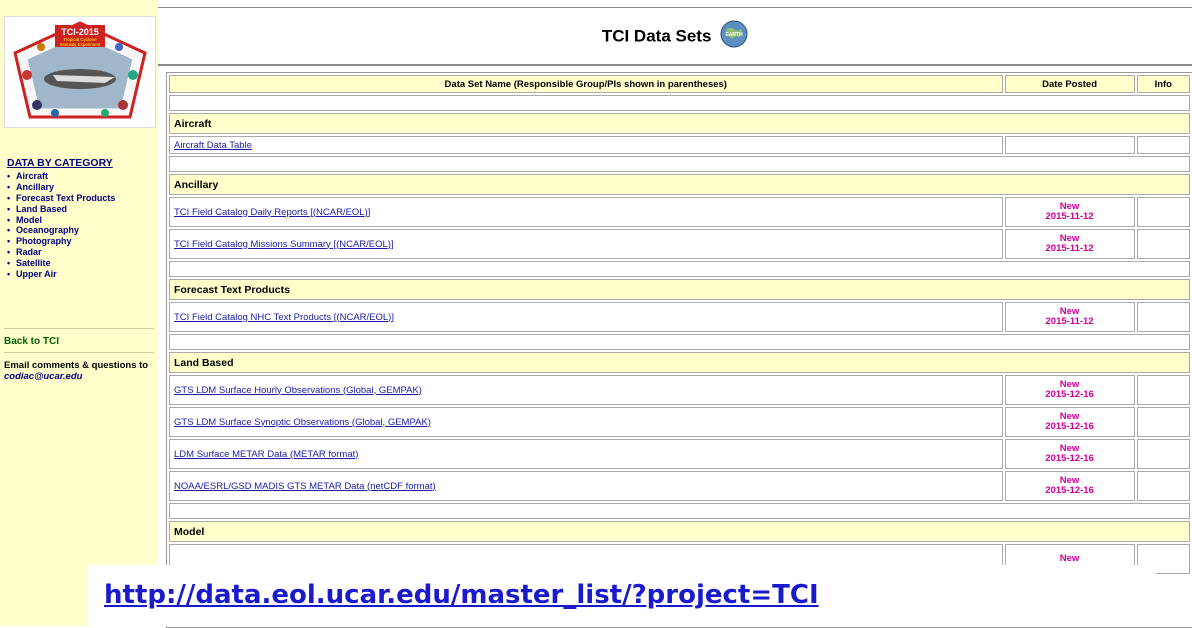 Image resolution: width=1192 pixels, height=628 pixels. I want to click on category-label: Satellite, so click(33, 263).